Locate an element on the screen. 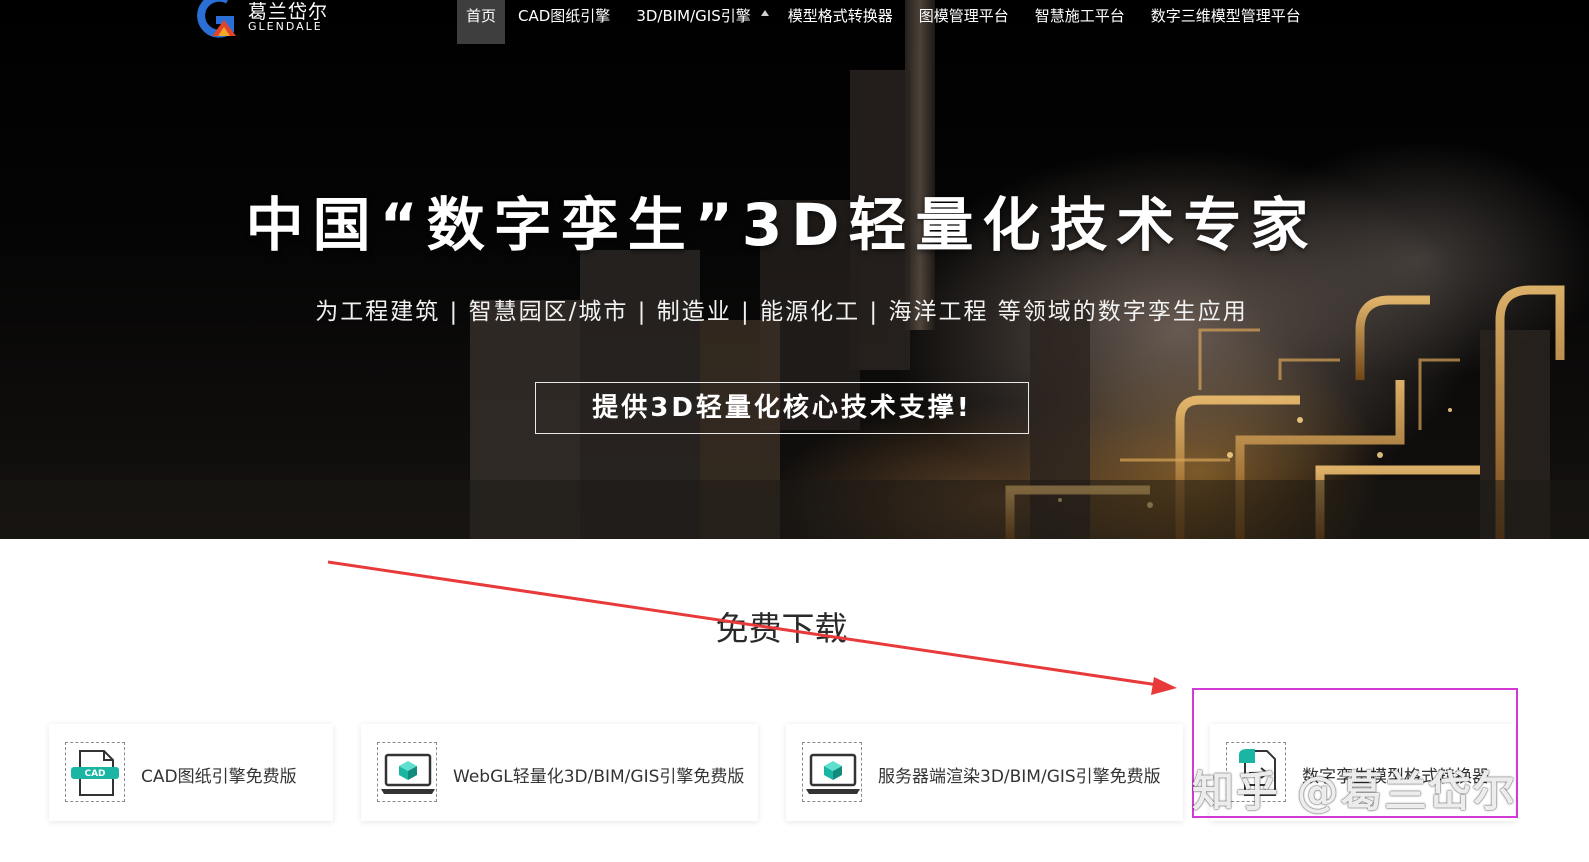 The image size is (1589, 862). nav-item-model-converter: 模型格式转换器 is located at coordinates (840, 22).